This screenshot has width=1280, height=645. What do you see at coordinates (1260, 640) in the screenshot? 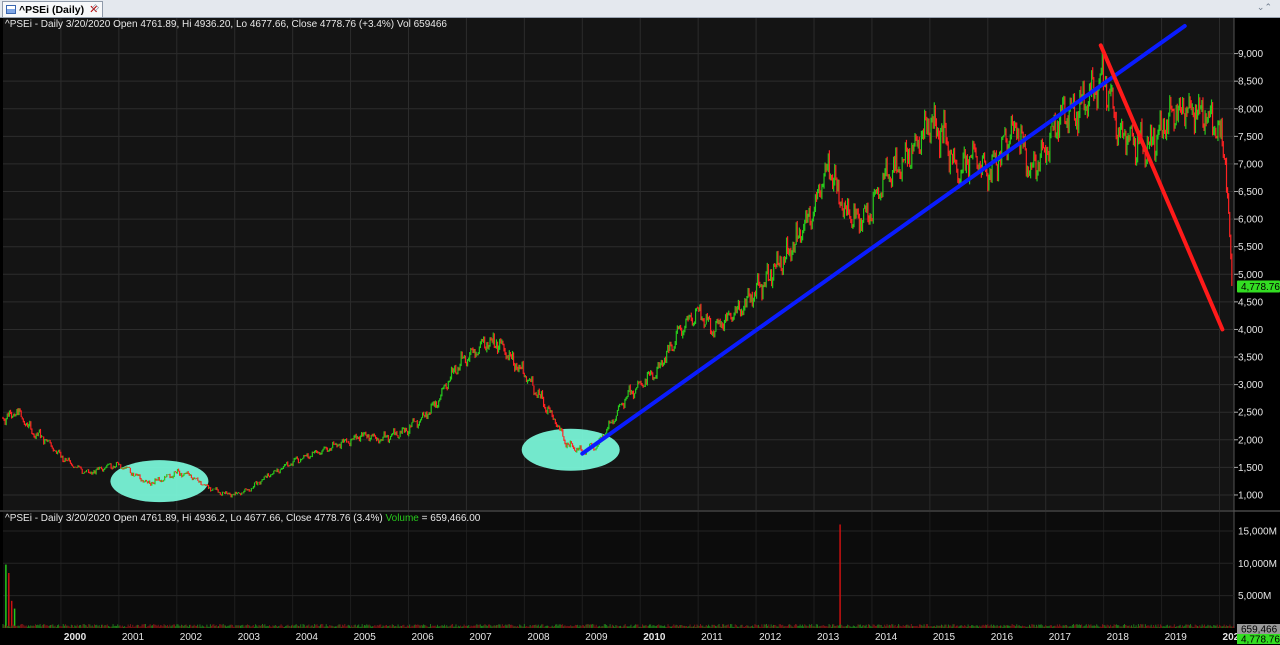
I see `last-close-label: 4,778.76` at bounding box center [1260, 640].